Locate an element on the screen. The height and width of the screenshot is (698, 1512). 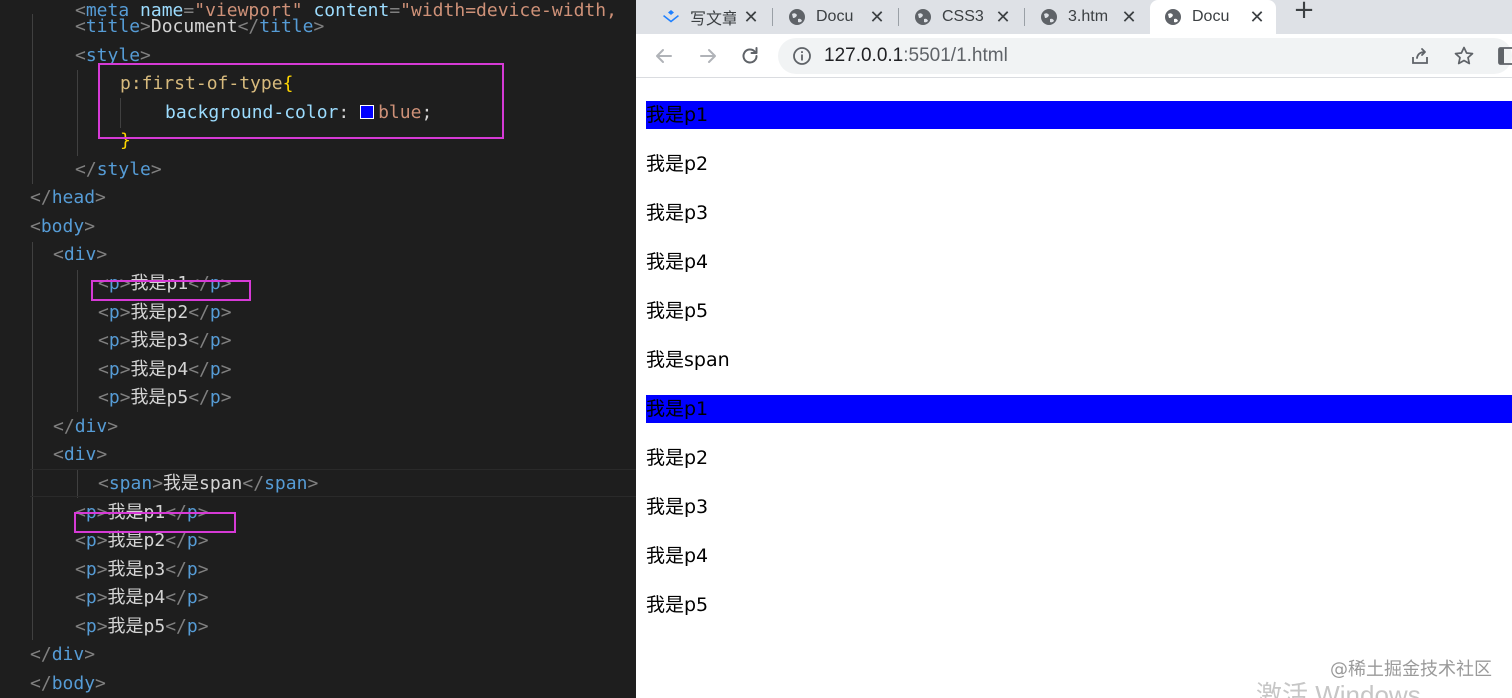
reload-button is located at coordinates (750, 56).